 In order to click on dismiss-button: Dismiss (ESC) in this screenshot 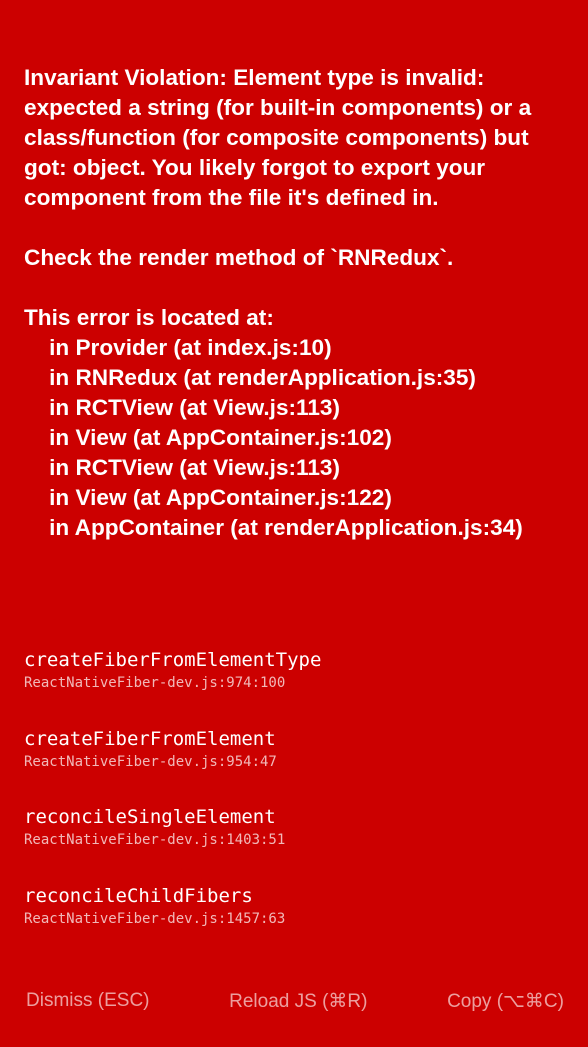, I will do `click(88, 1001)`.